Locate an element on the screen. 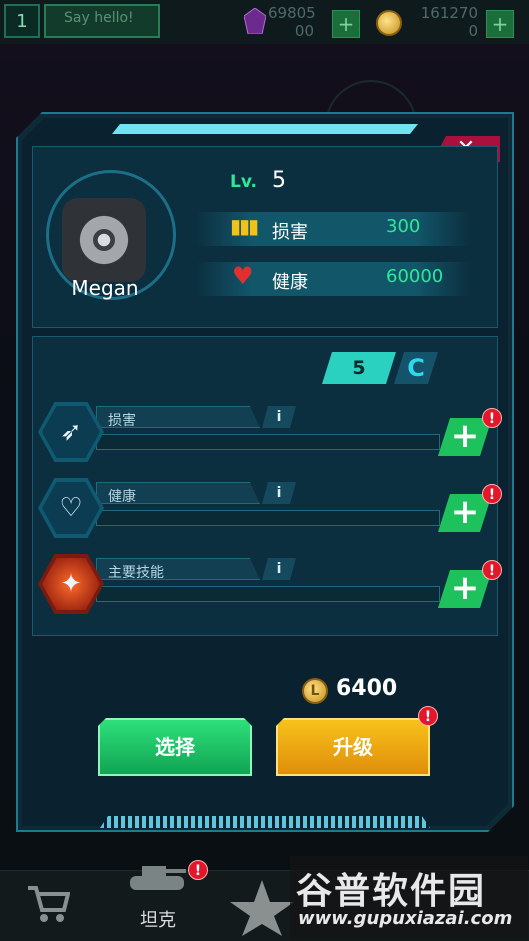 The image size is (529, 941). coin-count: 161270 0 is located at coordinates (449, 22).